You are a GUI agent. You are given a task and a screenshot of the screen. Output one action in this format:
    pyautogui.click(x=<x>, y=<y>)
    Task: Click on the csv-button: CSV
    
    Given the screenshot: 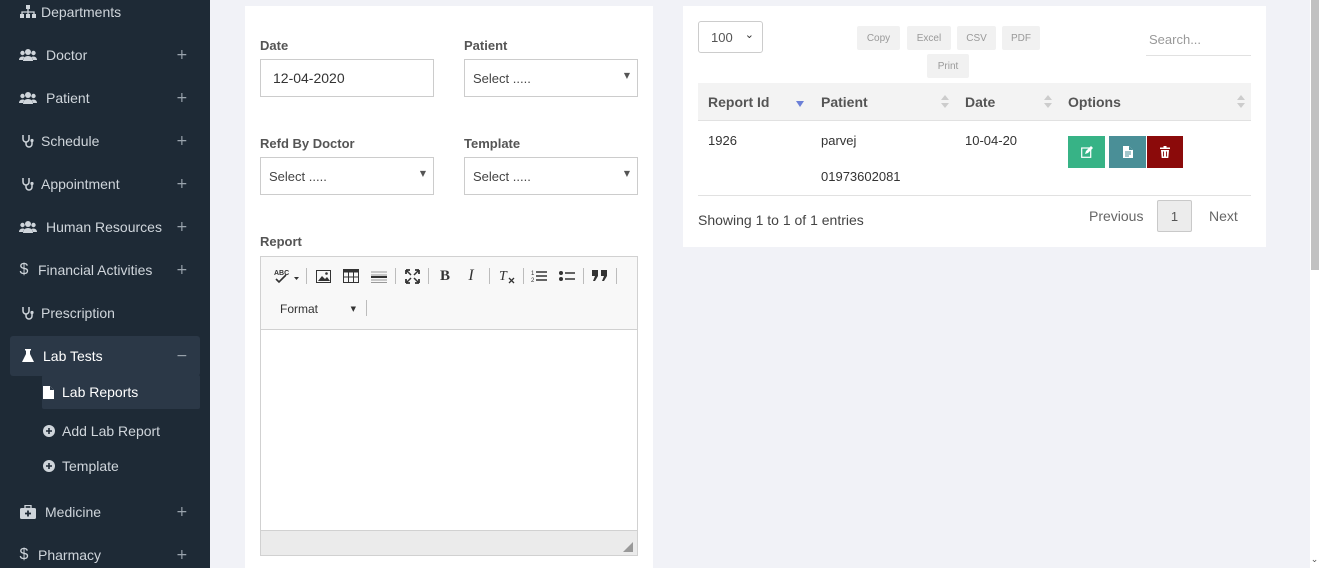 What is the action you would take?
    pyautogui.click(x=976, y=38)
    